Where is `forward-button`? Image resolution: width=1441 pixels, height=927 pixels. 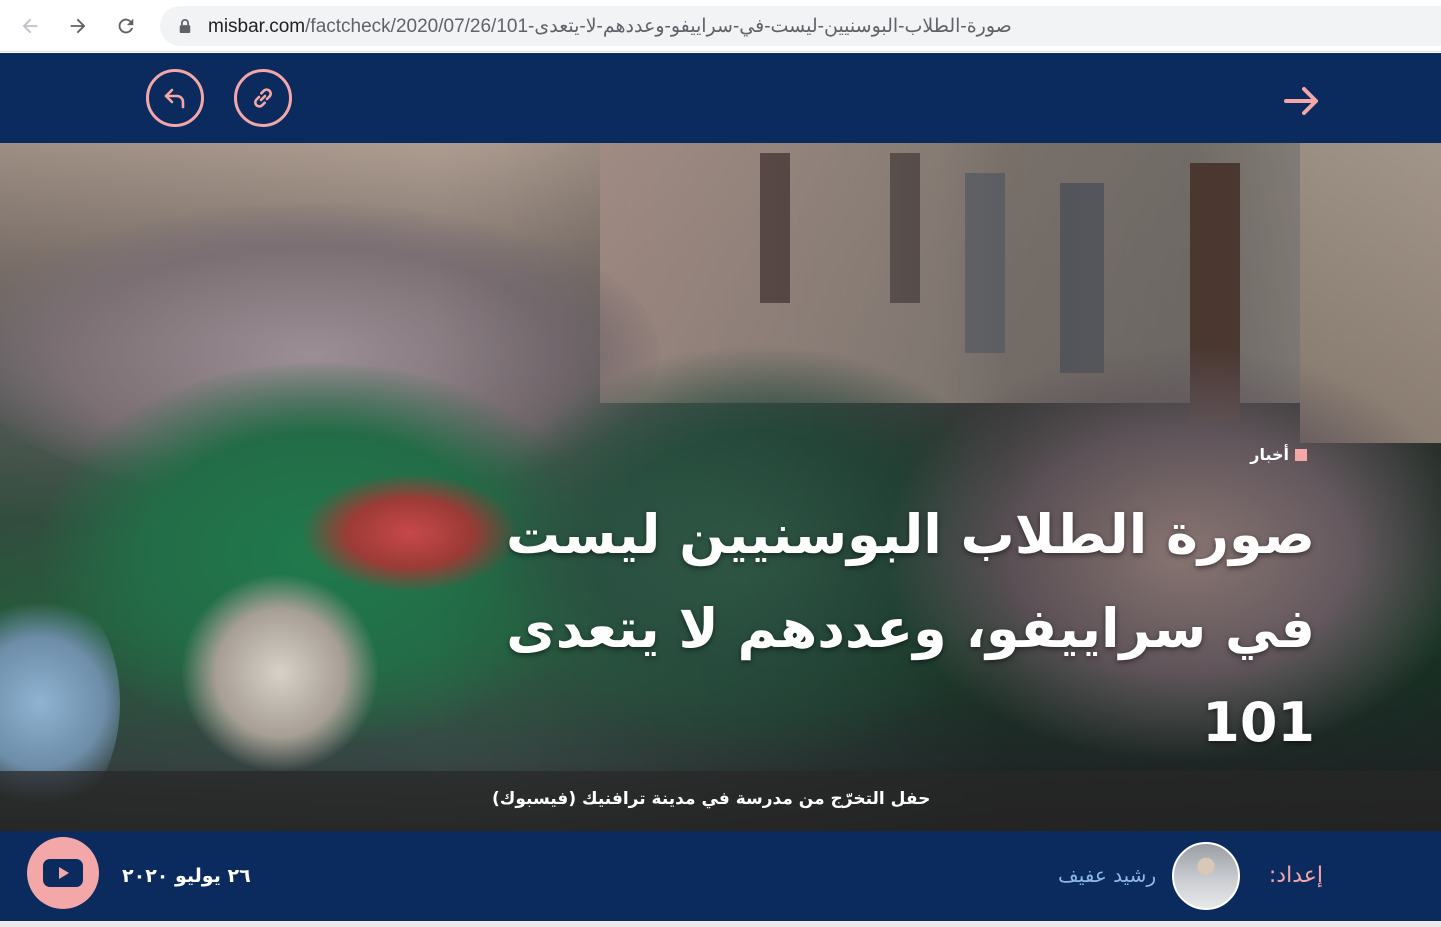 forward-button is located at coordinates (78, 26).